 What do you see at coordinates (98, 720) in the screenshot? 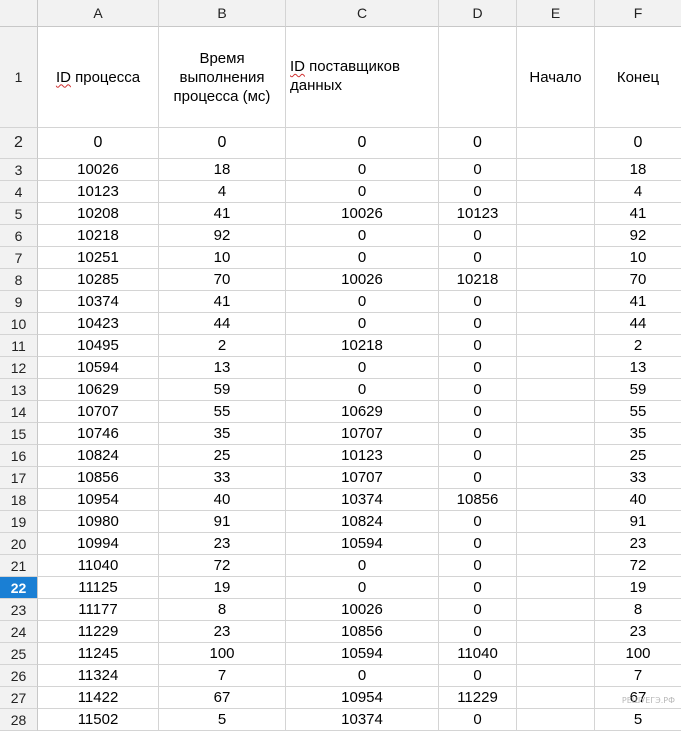
I see `cell-a: 11502` at bounding box center [98, 720].